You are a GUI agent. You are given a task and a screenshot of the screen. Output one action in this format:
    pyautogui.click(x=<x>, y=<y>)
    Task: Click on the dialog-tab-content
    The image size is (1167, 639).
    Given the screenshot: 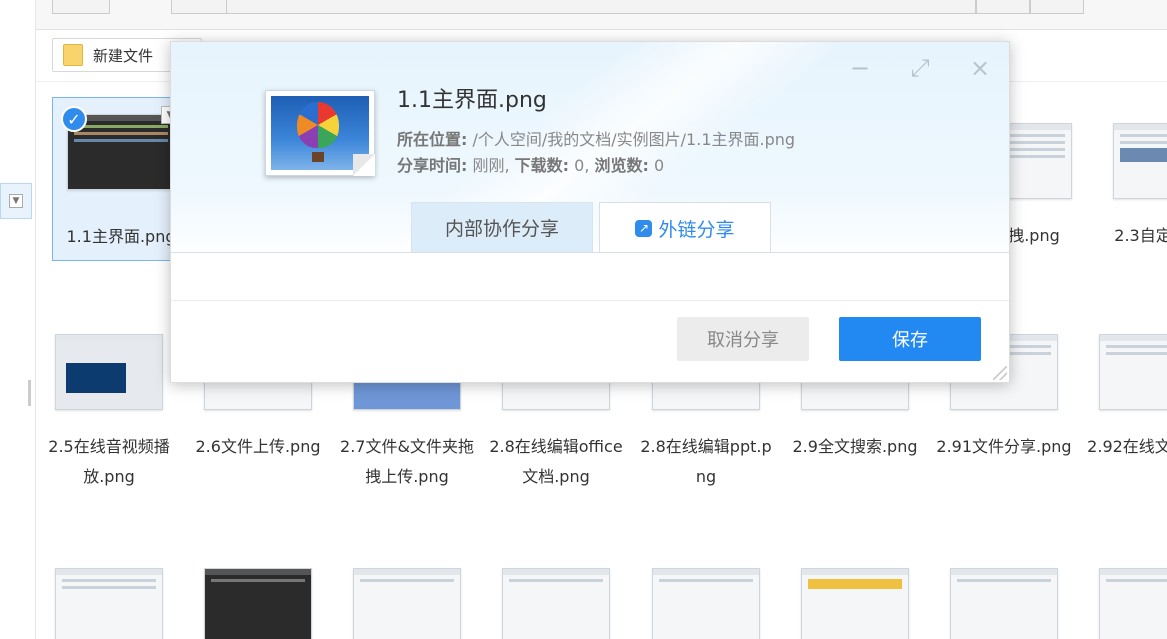 What is the action you would take?
    pyautogui.click(x=590, y=276)
    